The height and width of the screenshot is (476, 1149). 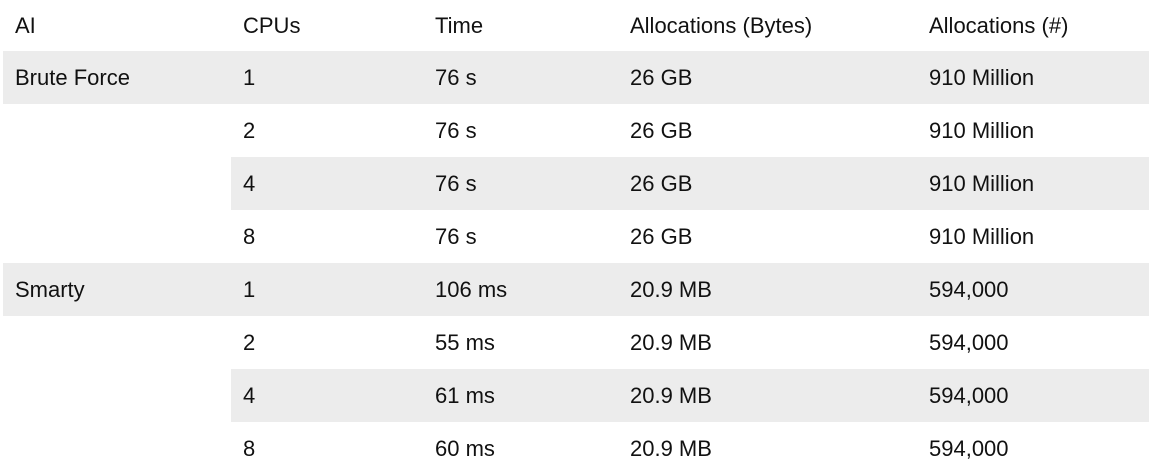 I want to click on header-cpus: CPUs, so click(x=272, y=25).